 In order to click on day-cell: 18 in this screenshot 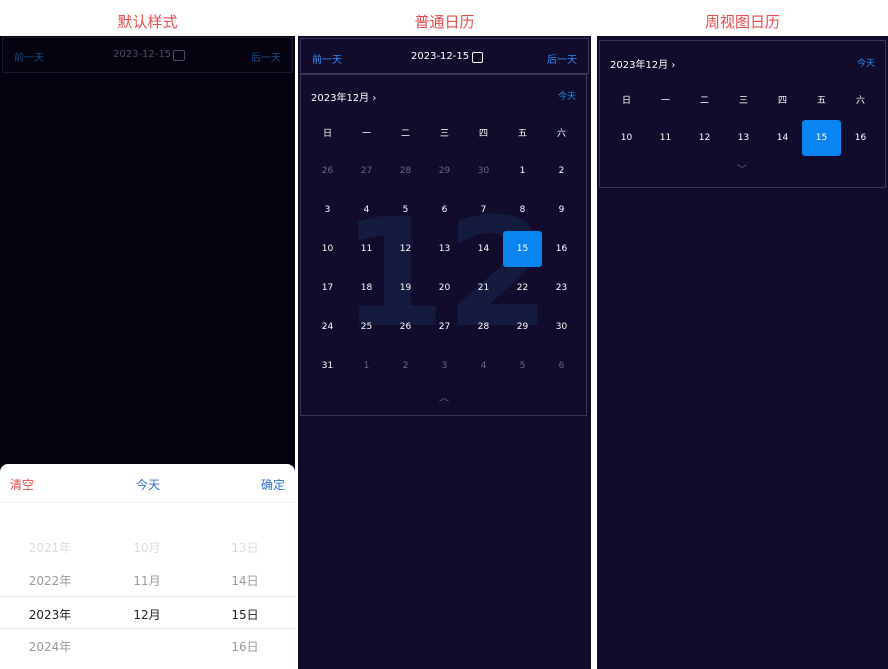, I will do `click(366, 288)`.